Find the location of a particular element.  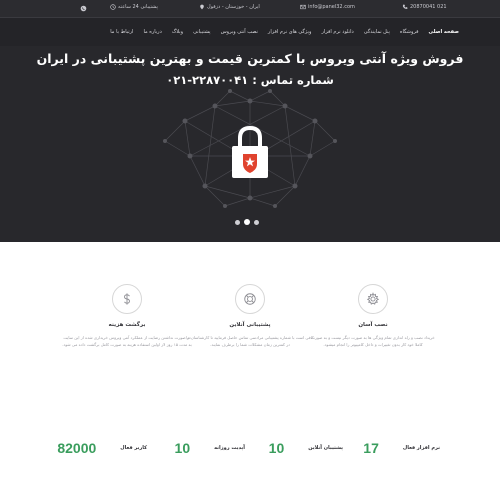

stat-label: پشتیبان آنلاین is located at coordinates (325, 448).